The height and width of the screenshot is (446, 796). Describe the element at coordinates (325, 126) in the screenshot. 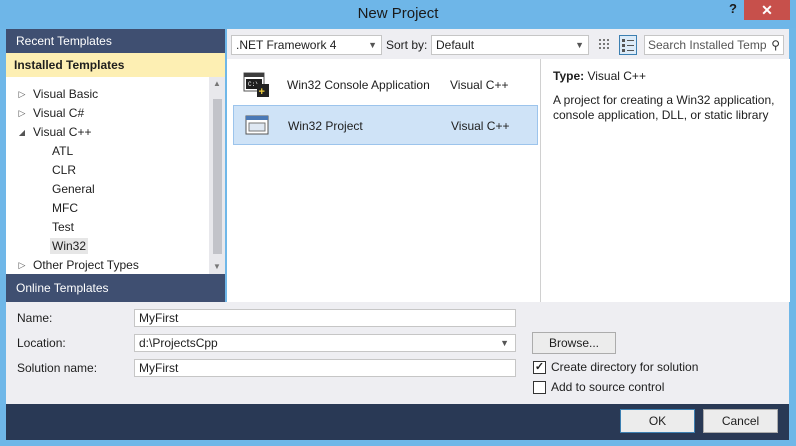

I see `template-name: Win32 Project` at that location.